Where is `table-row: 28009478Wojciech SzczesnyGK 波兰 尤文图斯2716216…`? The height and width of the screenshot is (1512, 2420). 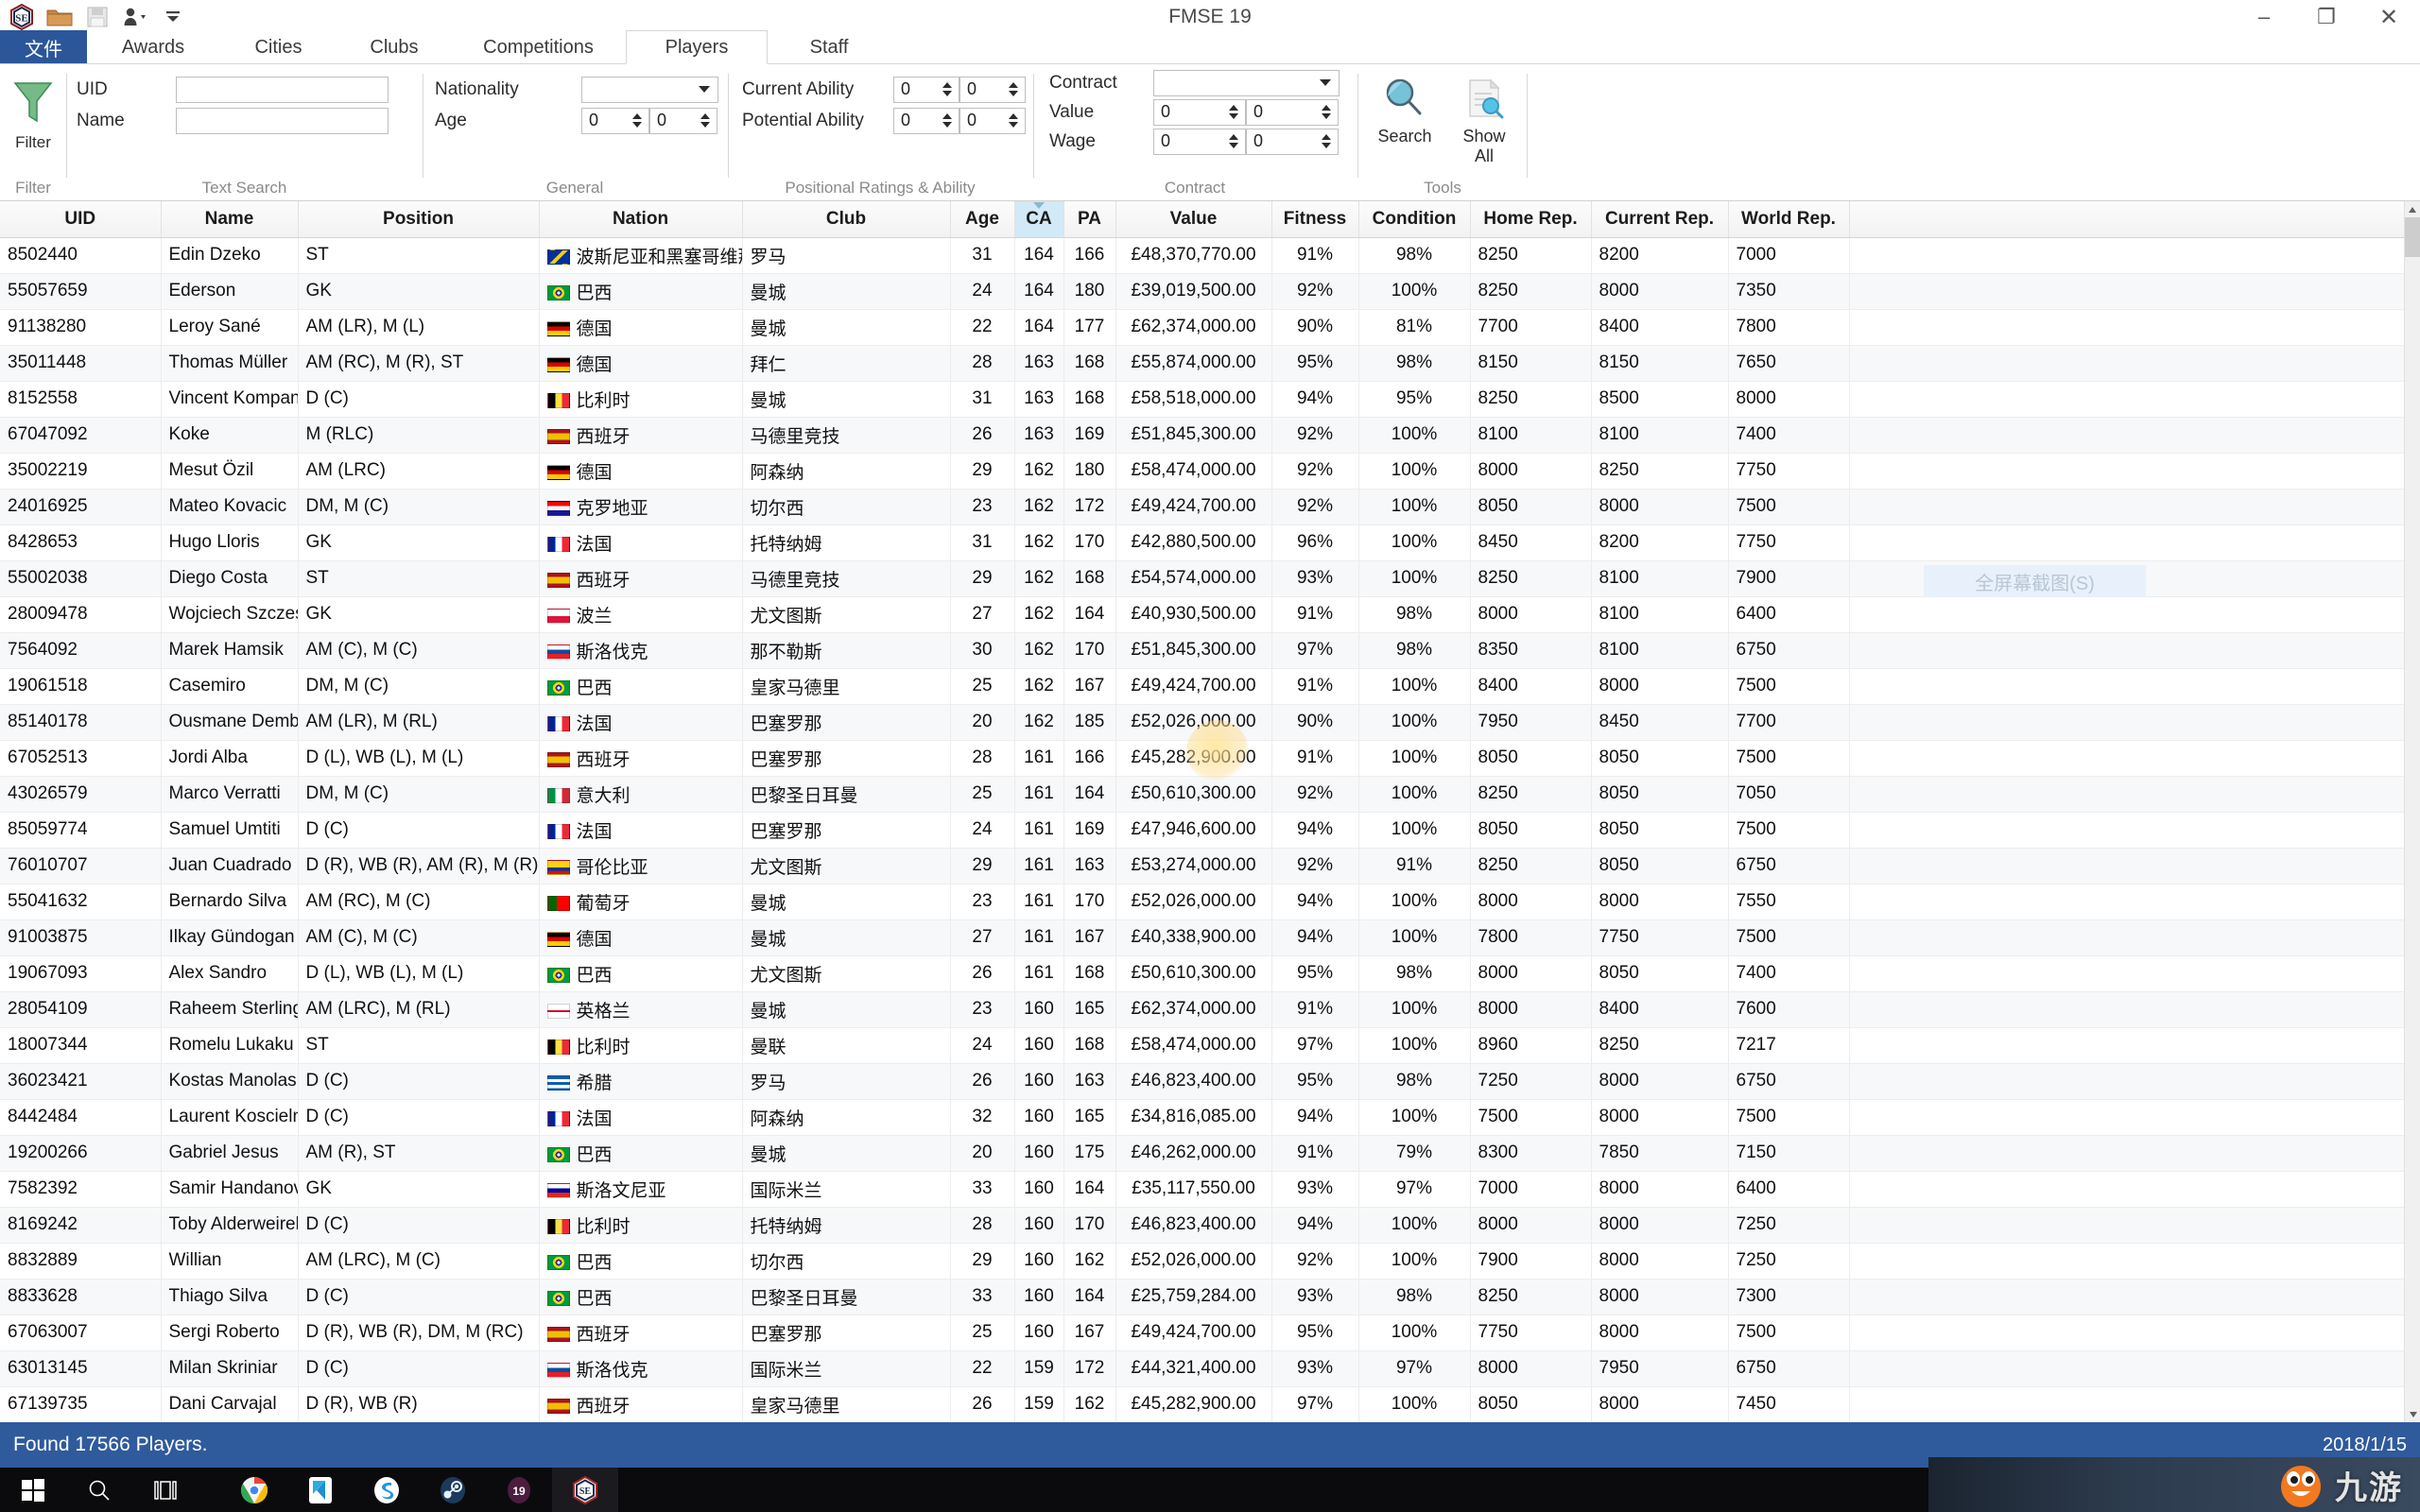
table-row: 28009478Wojciech SzczesnyGK 波兰 尤文图斯2716216… is located at coordinates (1210, 614).